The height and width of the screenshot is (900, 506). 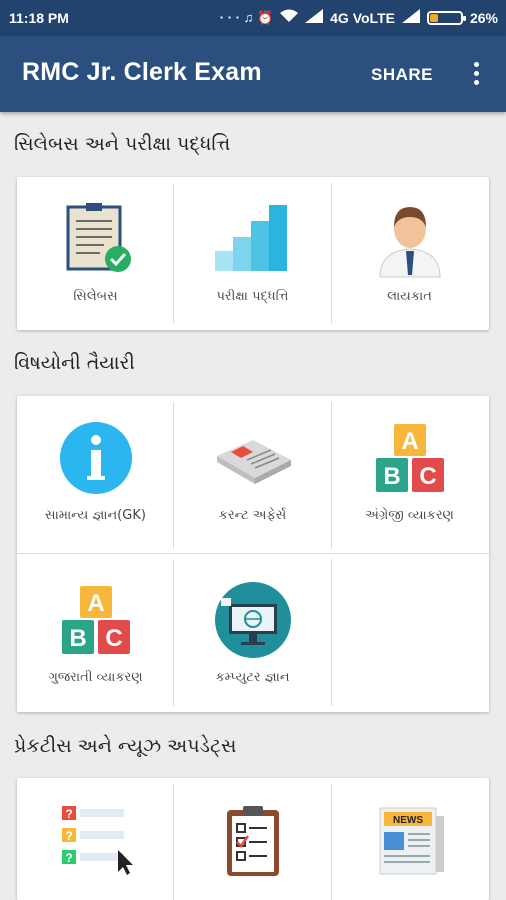 I want to click on tile-checklist, so click(x=252, y=839).